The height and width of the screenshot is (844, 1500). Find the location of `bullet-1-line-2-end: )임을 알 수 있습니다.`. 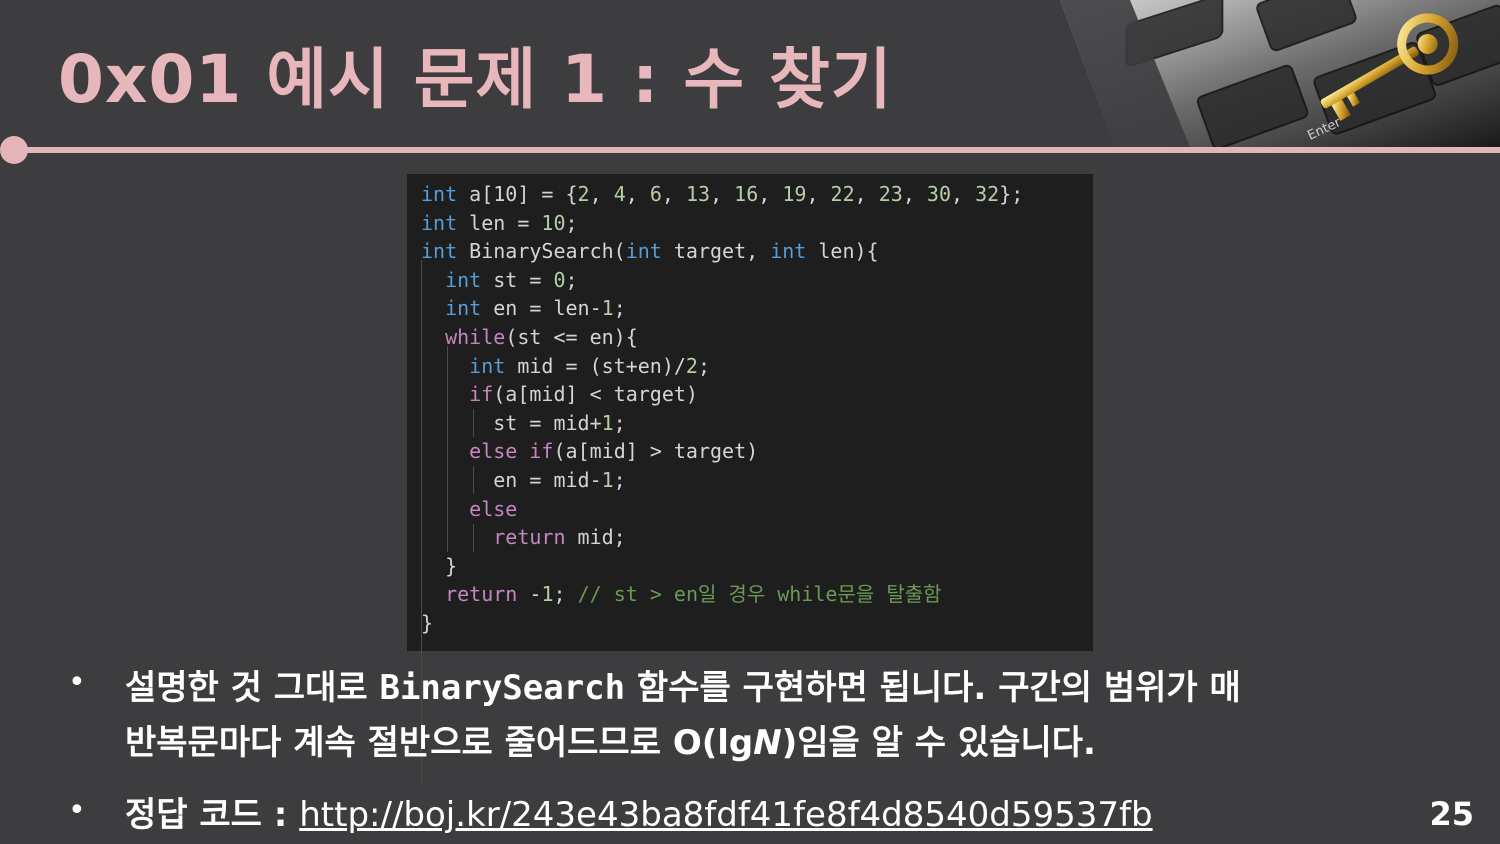

bullet-1-line-2-end: )임을 알 수 있습니다. is located at coordinates (938, 743).